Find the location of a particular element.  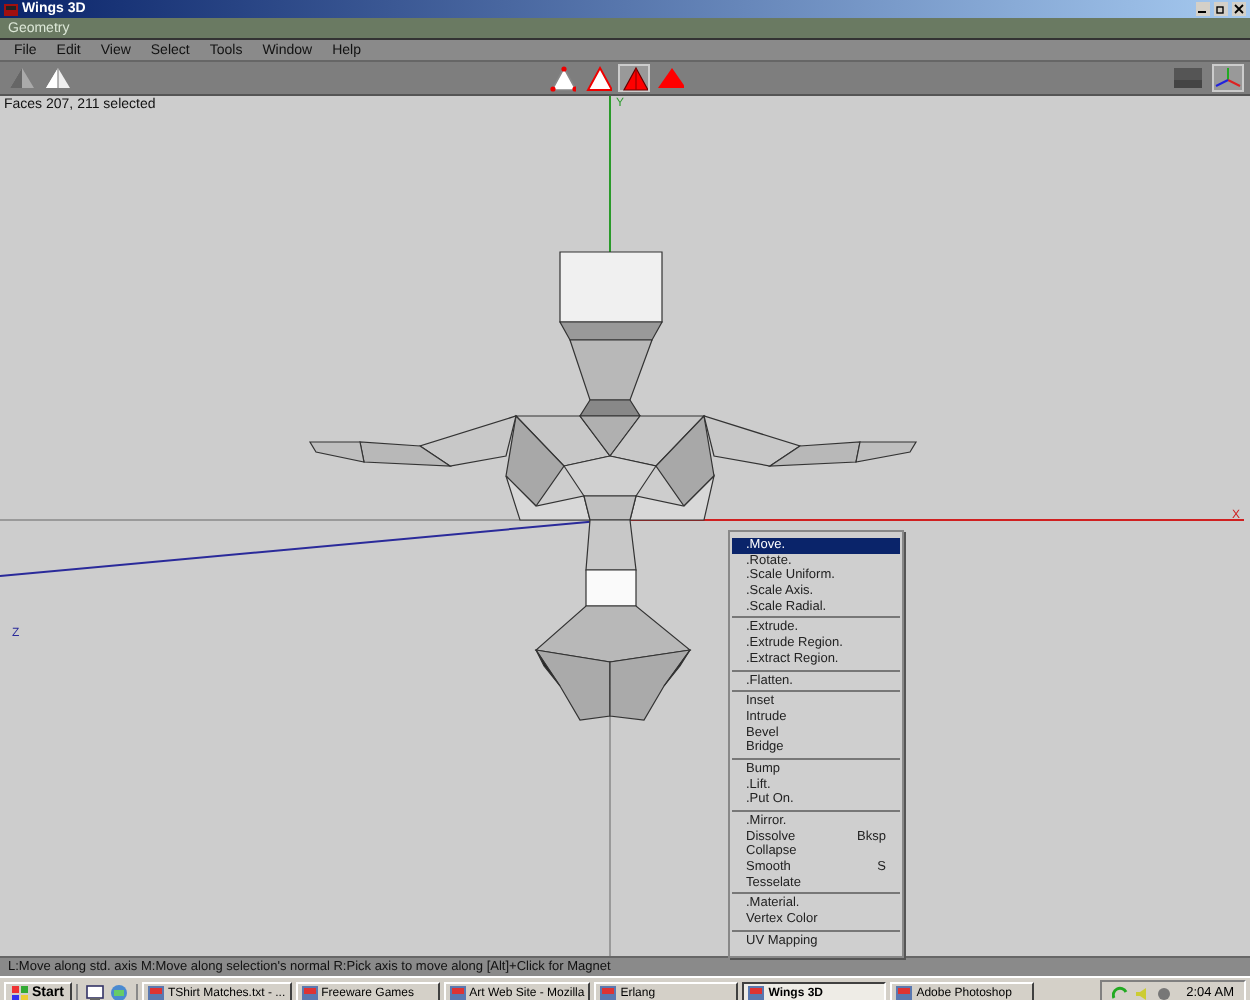

smooth-shading-icon is located at coordinates (22, 78).